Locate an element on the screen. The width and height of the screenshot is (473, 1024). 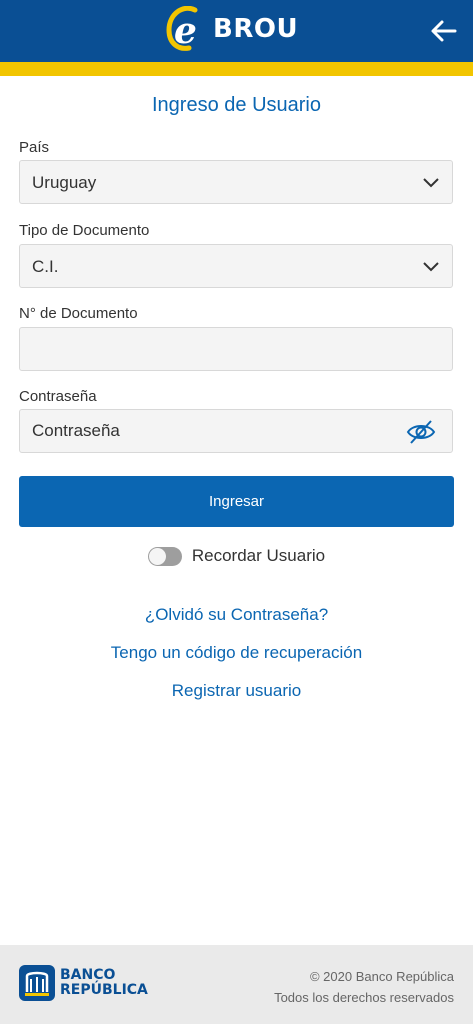
bank-name-line2: REPÚBLICA is located at coordinates (104, 990).